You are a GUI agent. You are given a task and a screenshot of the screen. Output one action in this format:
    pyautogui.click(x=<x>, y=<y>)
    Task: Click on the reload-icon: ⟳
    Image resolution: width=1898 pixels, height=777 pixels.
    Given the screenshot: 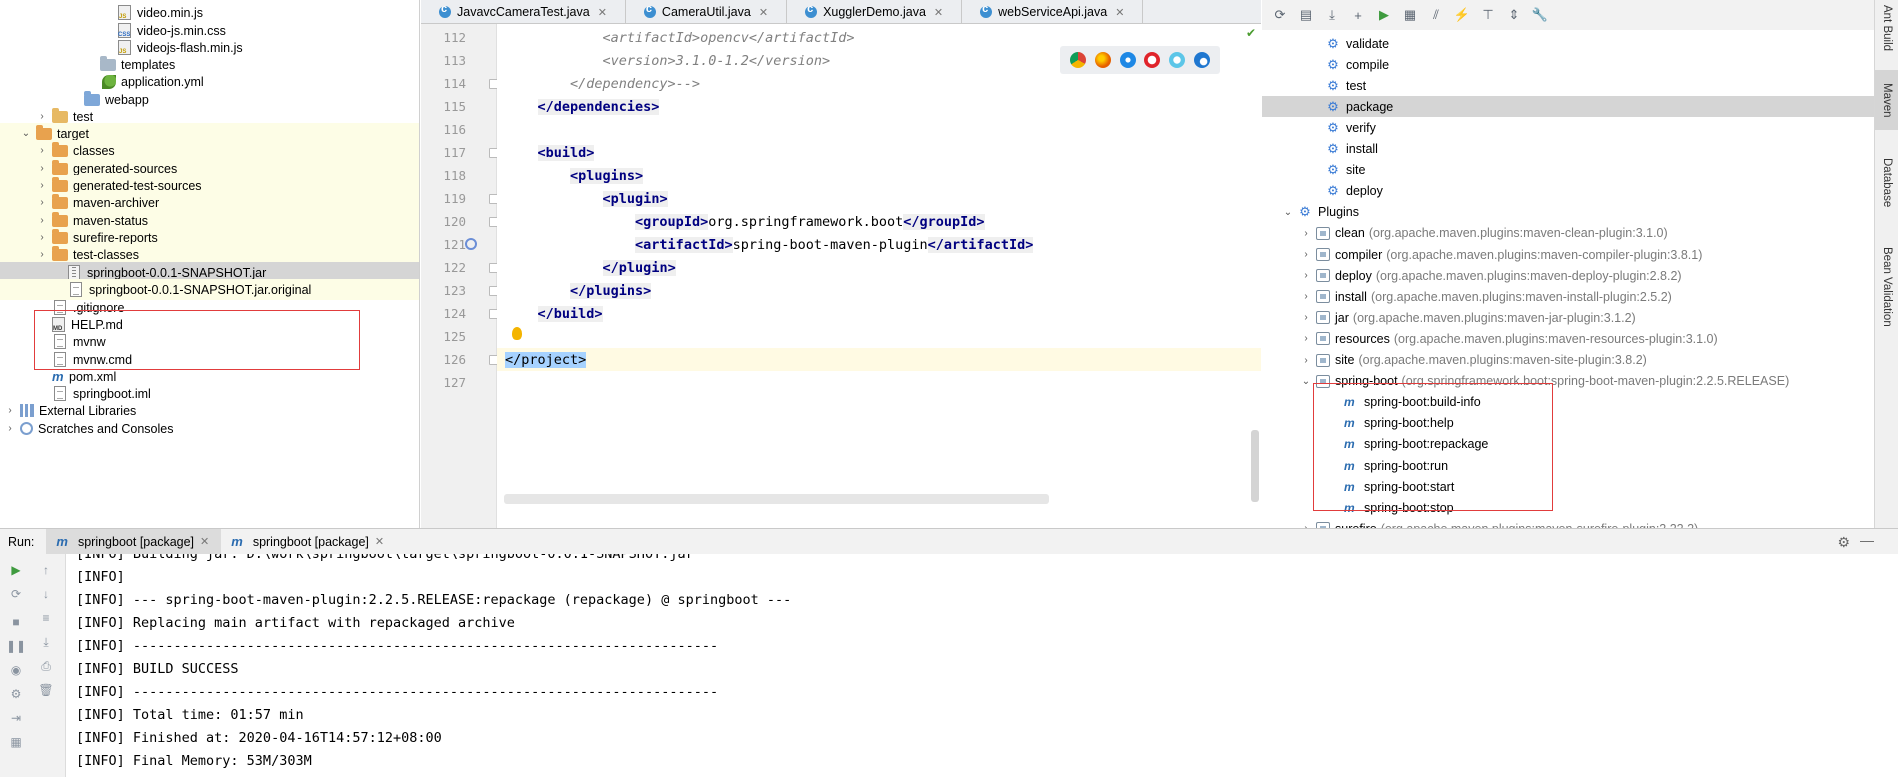 What is the action you would take?
    pyautogui.click(x=1280, y=15)
    